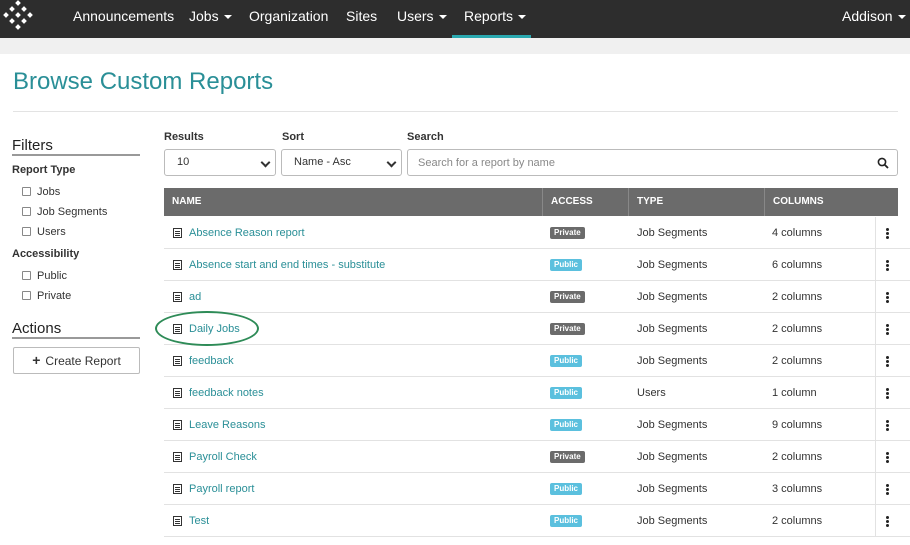 The height and width of the screenshot is (545, 910). What do you see at coordinates (537, 393) in the screenshot?
I see `table-row: feedback notes Public Users 1 column` at bounding box center [537, 393].